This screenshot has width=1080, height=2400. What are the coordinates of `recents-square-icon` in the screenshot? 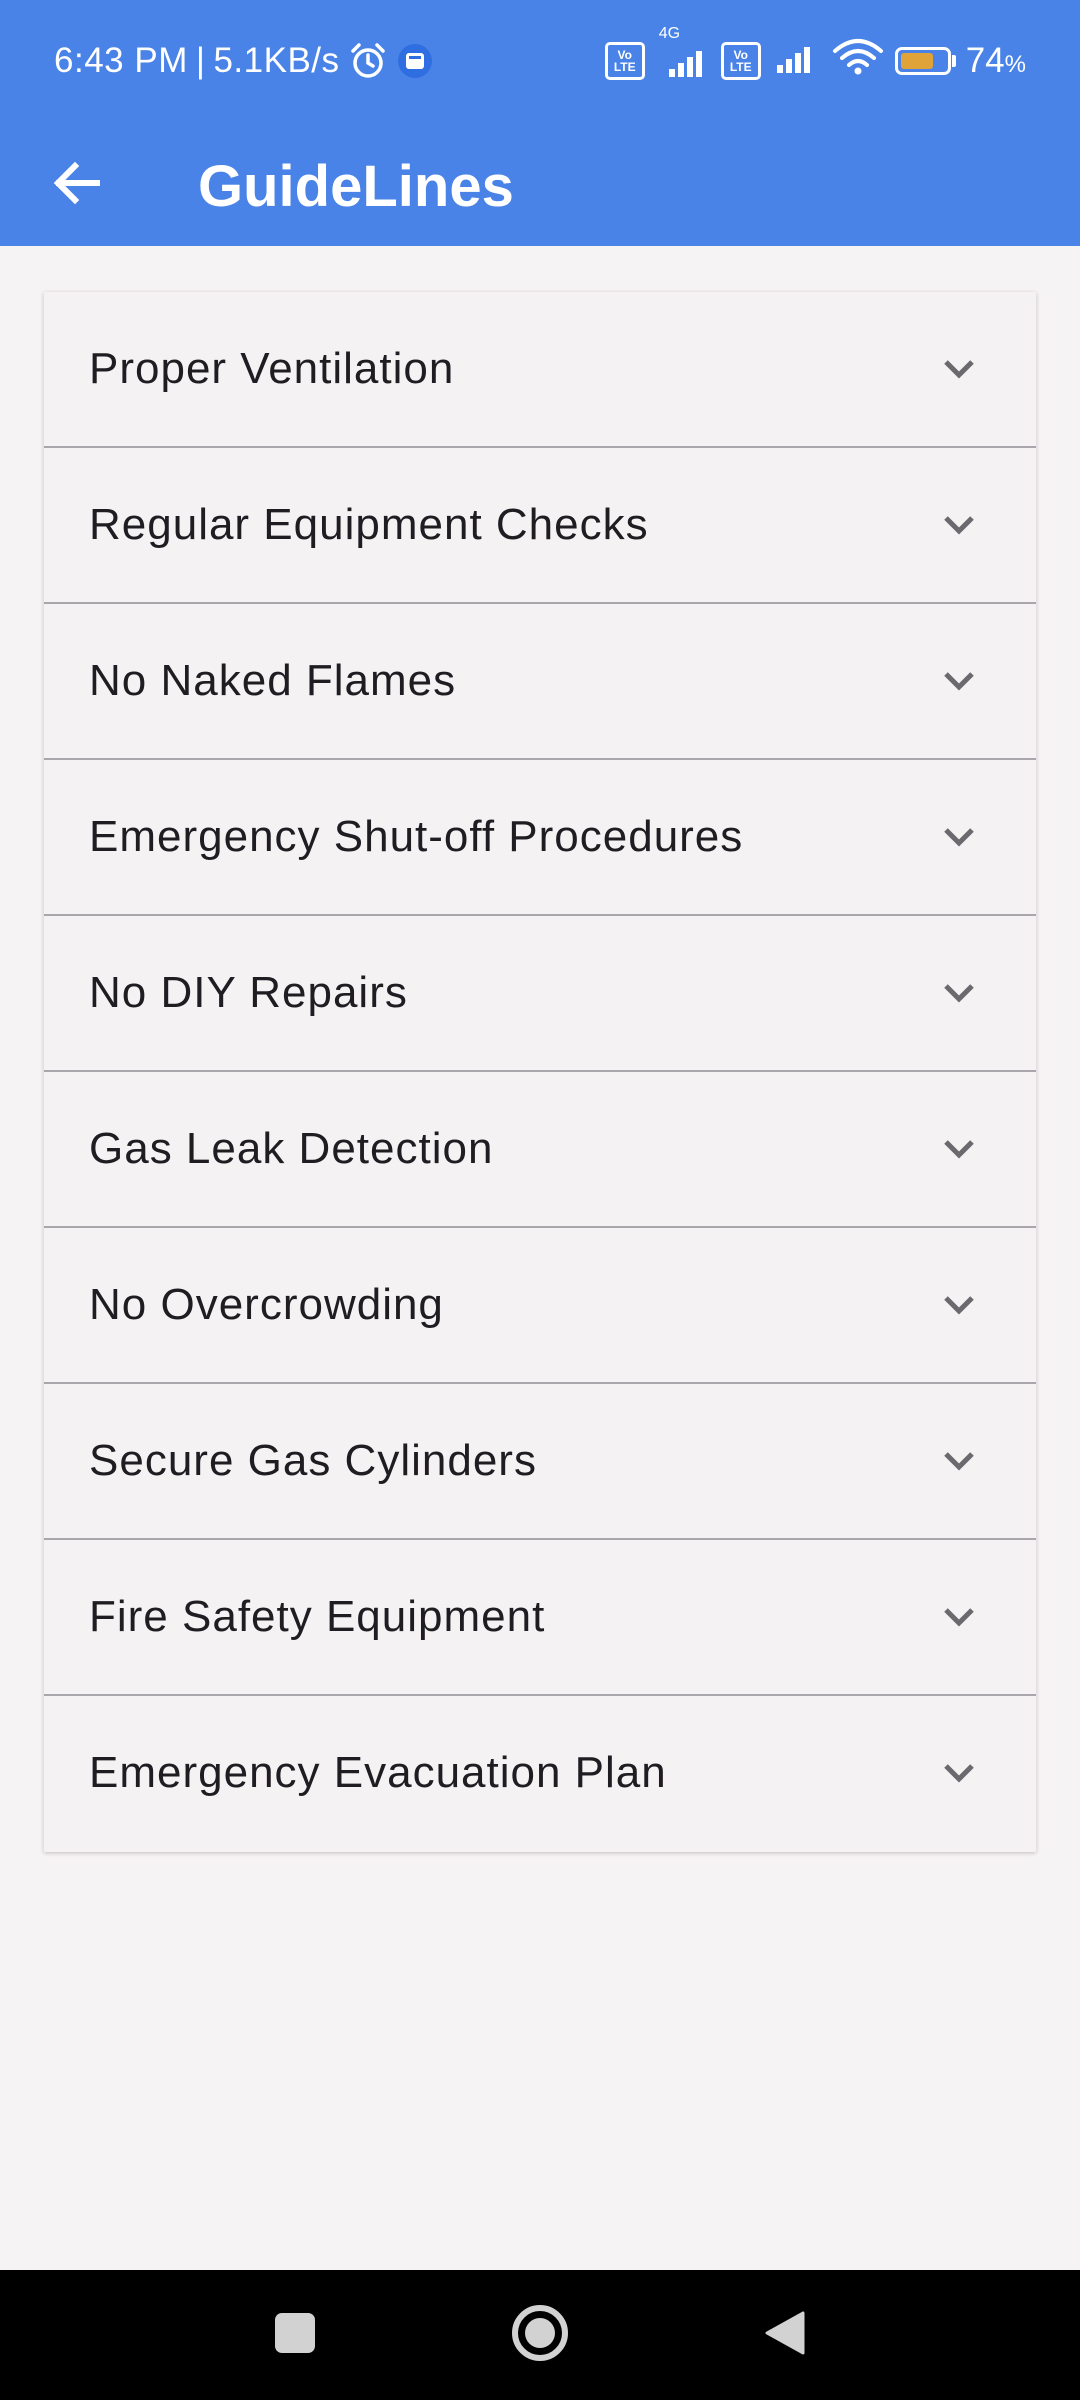 It's located at (295, 2335).